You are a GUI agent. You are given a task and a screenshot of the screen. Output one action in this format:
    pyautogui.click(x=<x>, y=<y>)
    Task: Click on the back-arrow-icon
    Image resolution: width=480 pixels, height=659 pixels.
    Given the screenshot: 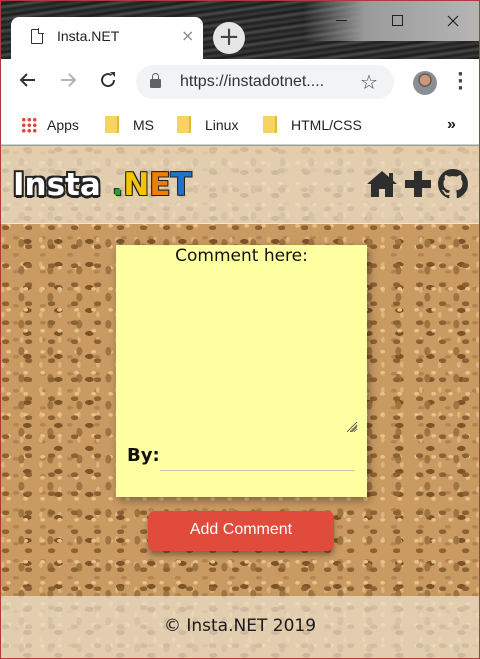 What is the action you would take?
    pyautogui.click(x=27, y=80)
    